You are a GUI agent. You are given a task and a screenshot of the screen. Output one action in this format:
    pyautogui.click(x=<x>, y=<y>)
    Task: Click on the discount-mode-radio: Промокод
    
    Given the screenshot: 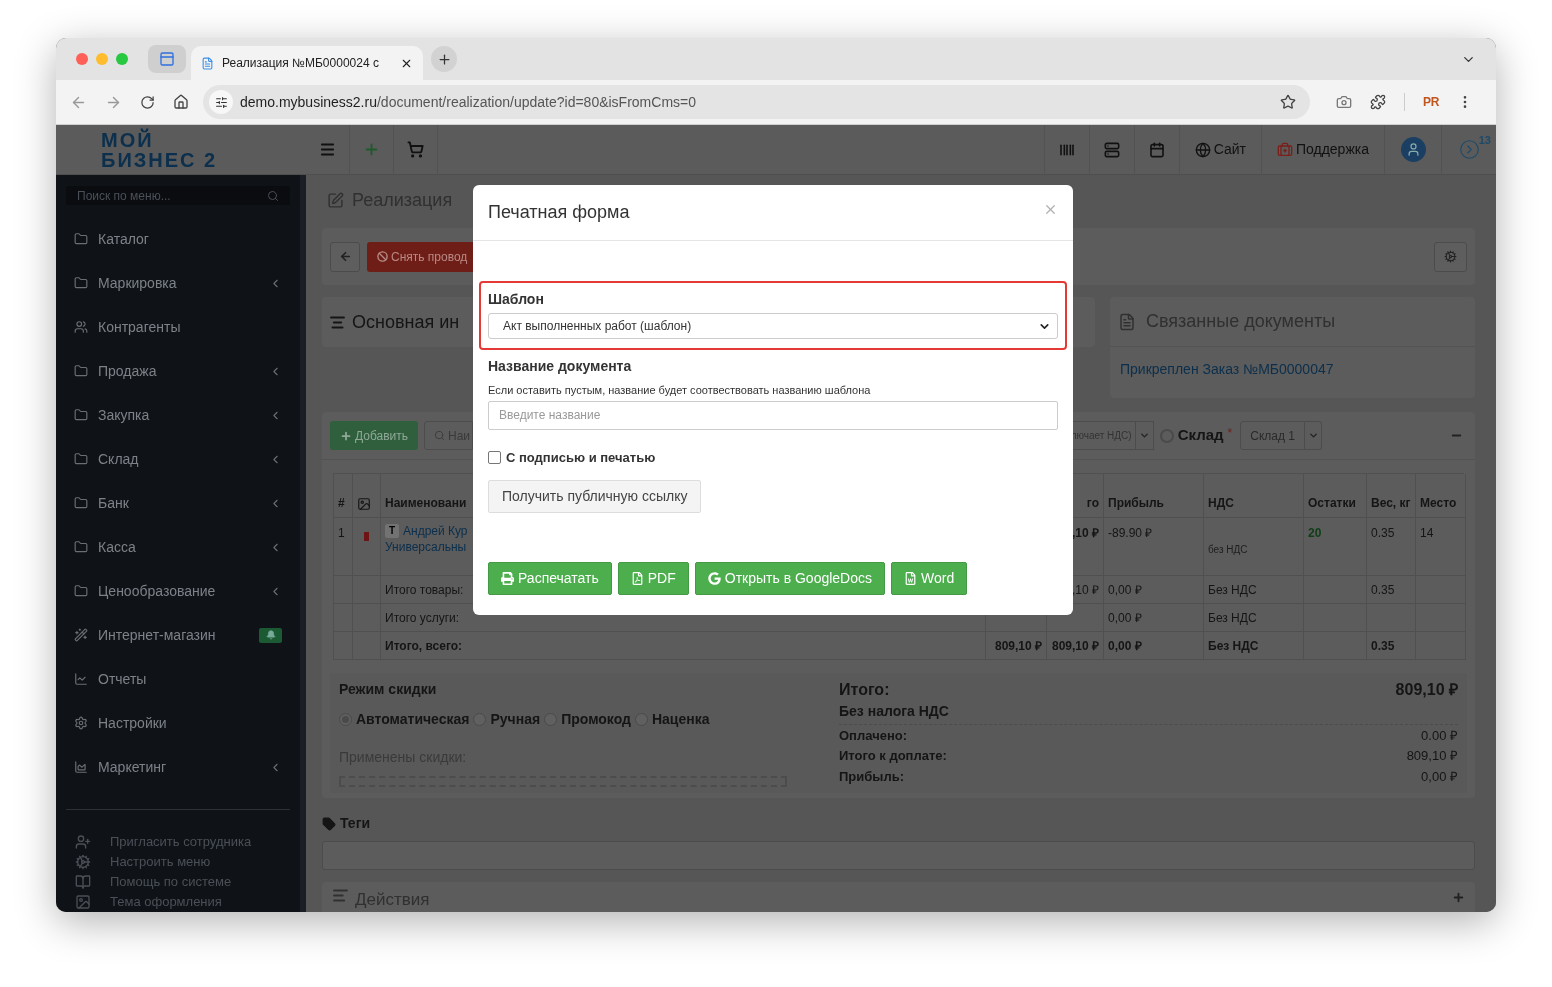 What is the action you would take?
    pyautogui.click(x=587, y=719)
    